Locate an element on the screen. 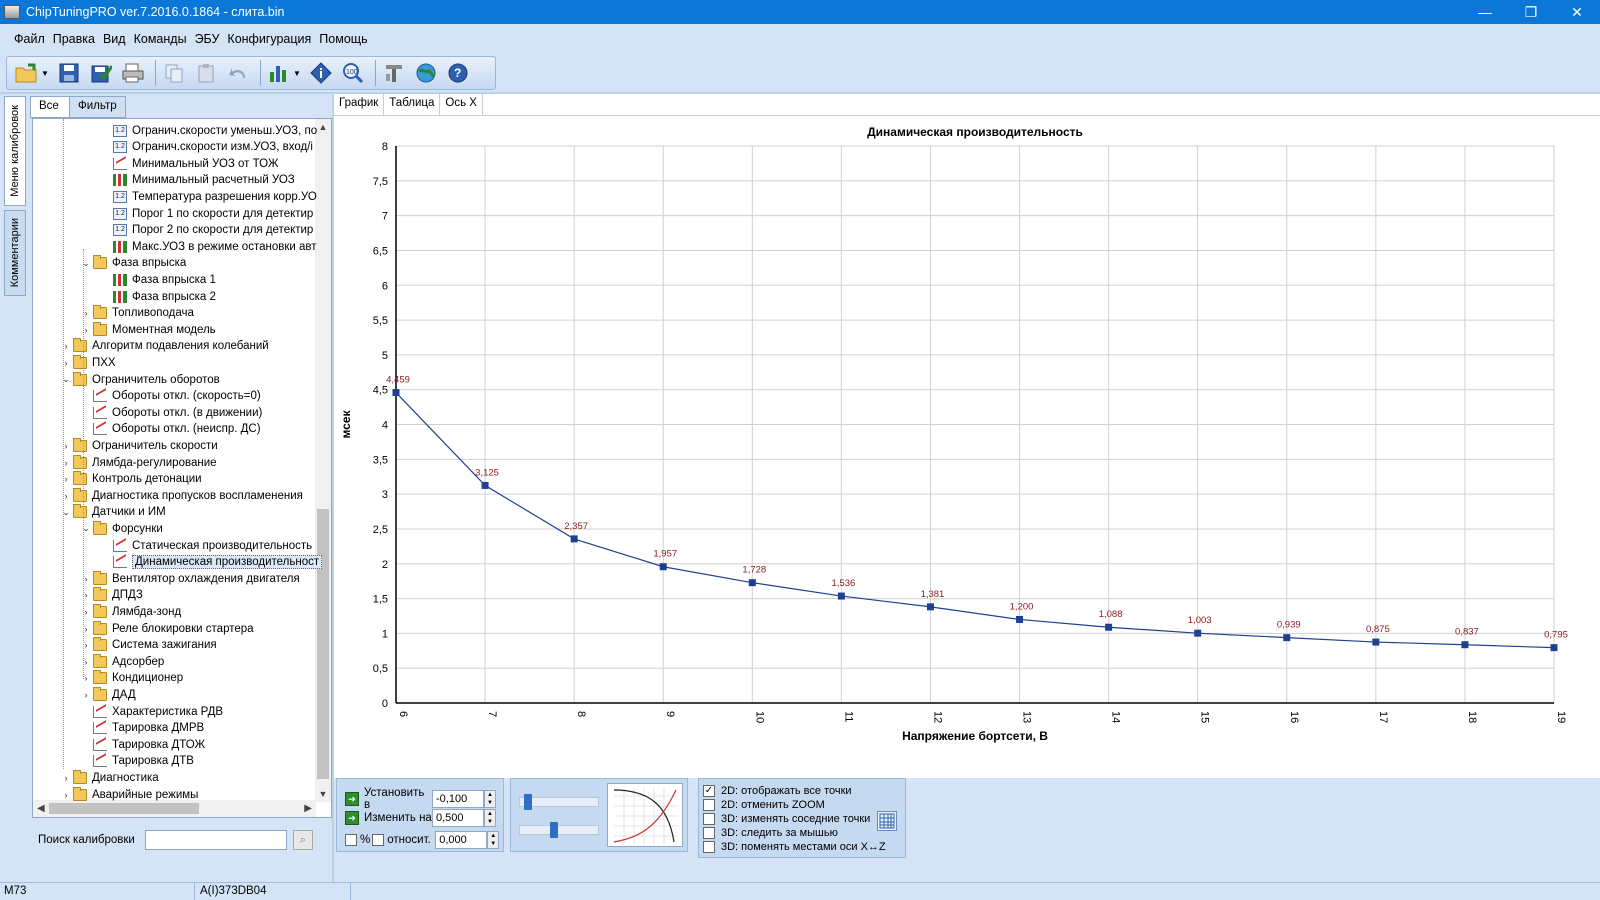  tree-item: Фаза впрыска 2 is located at coordinates (157, 296).